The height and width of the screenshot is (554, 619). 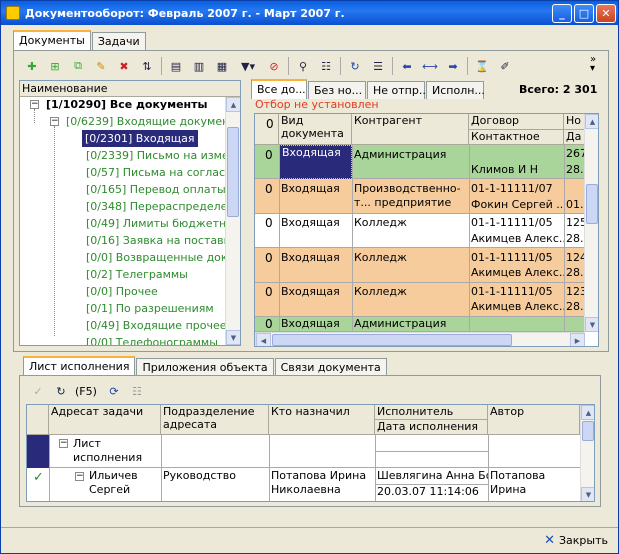 What do you see at coordinates (558, 89) in the screenshot?
I see `total-count: Всего: 2 301` at bounding box center [558, 89].